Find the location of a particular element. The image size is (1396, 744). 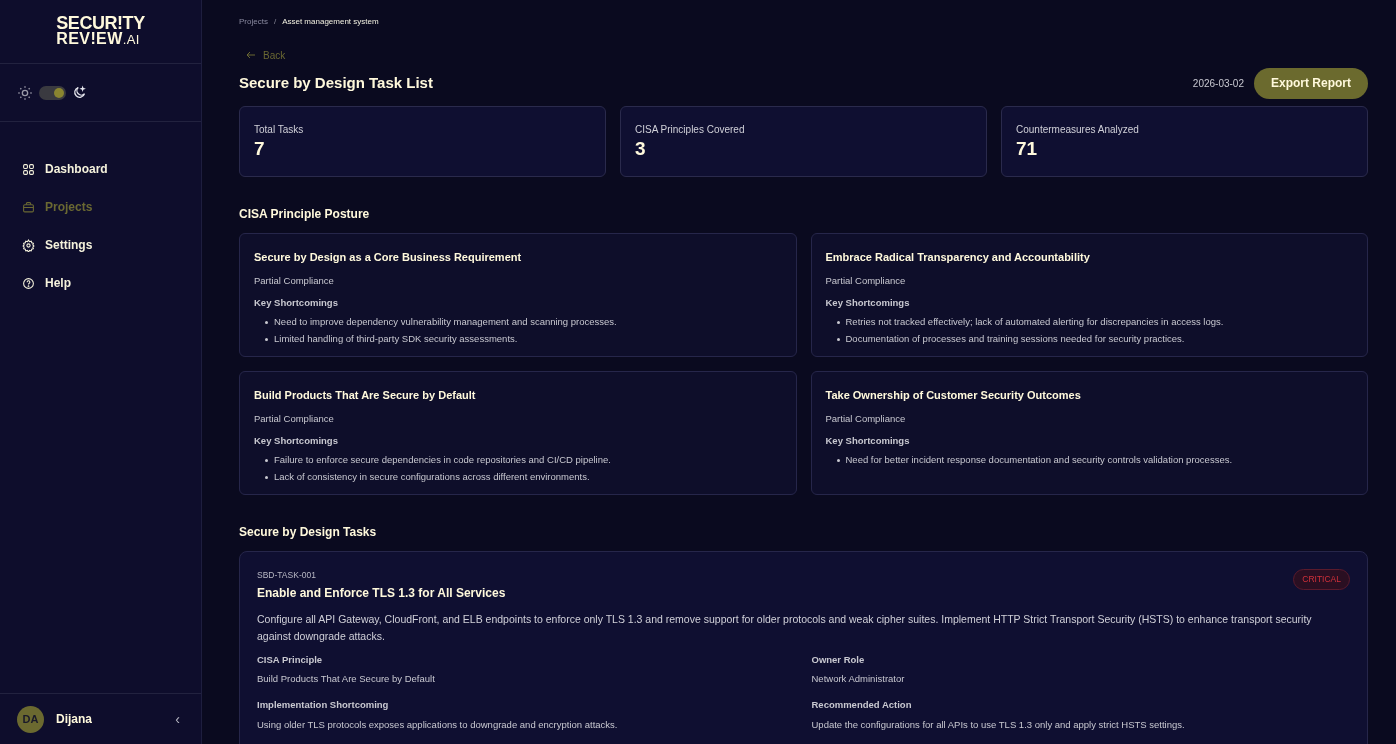

principle-title: Build Products That Are Secure by Default is located at coordinates (365, 395).